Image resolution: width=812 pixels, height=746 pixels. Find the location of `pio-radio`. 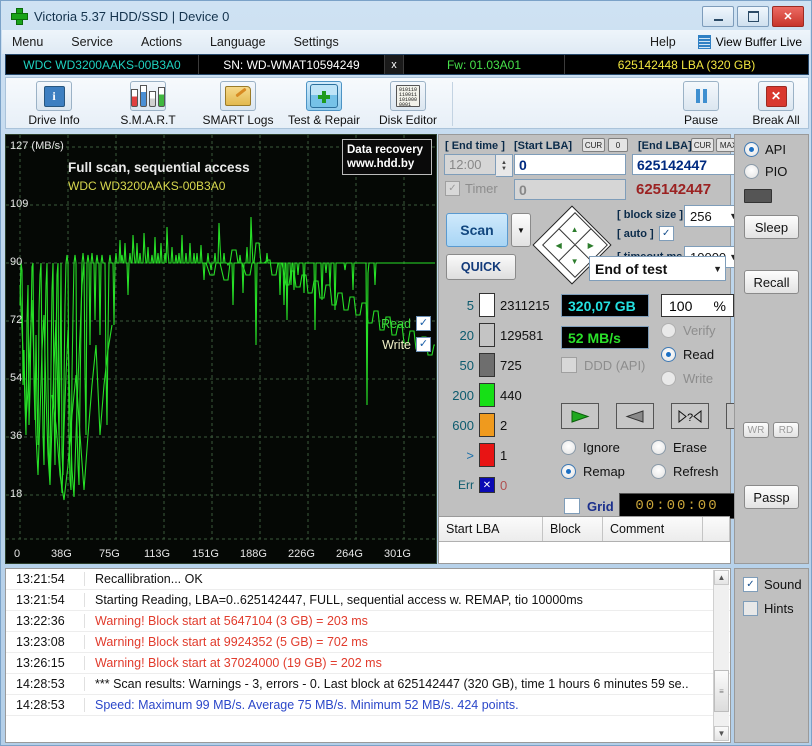

pio-radio is located at coordinates (751, 171).